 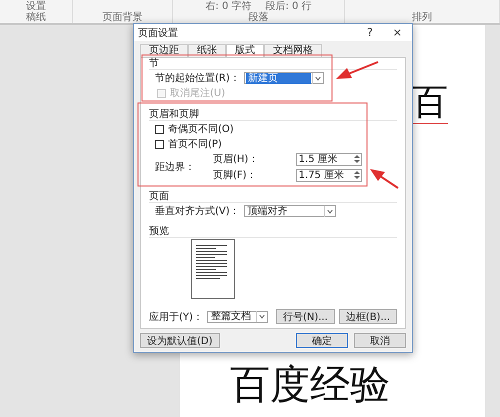 What do you see at coordinates (198, 93) in the screenshot?
I see `checkbox-label: 取消尾注(U)` at bounding box center [198, 93].